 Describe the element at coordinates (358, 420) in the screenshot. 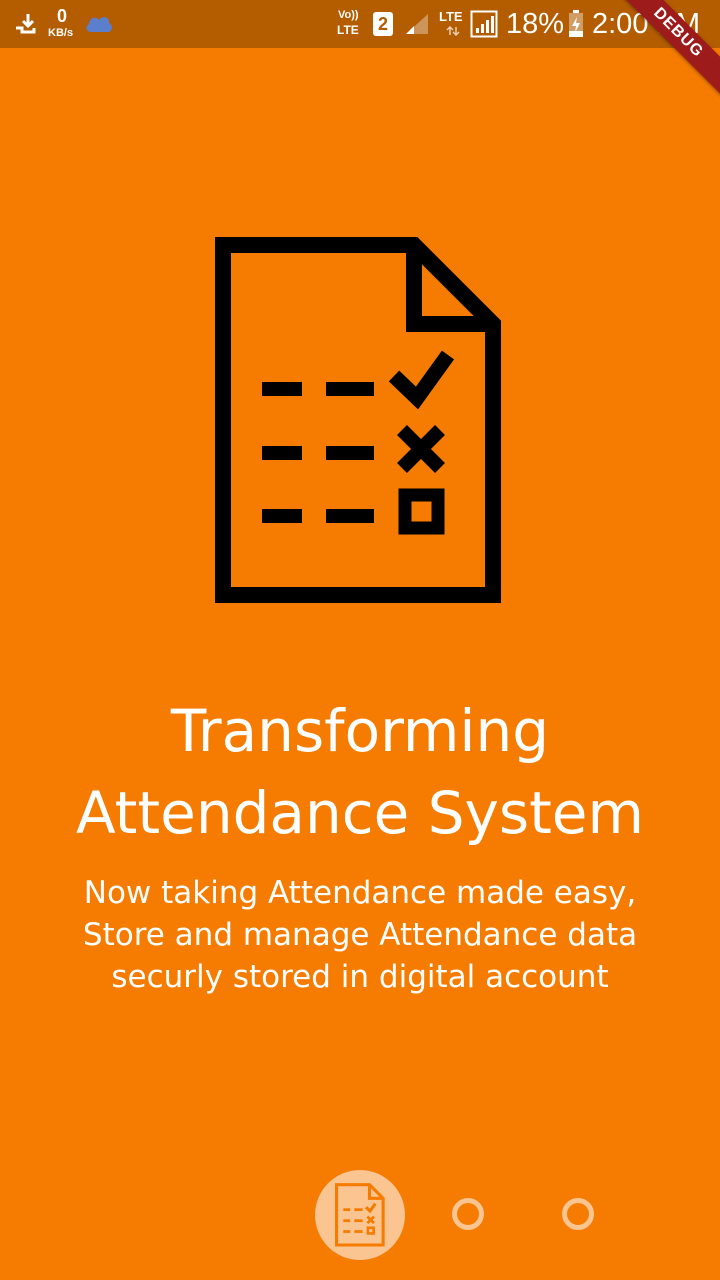

I see `checklist-document-icon` at that location.